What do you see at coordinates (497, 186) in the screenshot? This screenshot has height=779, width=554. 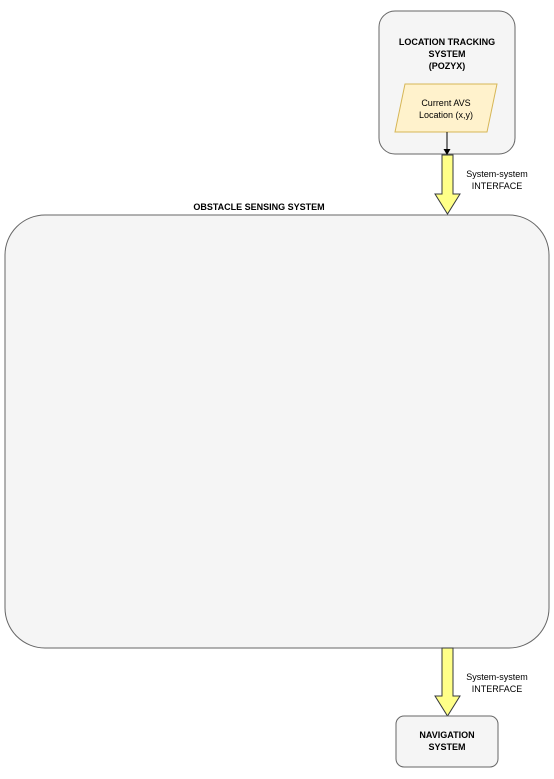 I see `interface-top-line-2: INTERFACE` at bounding box center [497, 186].